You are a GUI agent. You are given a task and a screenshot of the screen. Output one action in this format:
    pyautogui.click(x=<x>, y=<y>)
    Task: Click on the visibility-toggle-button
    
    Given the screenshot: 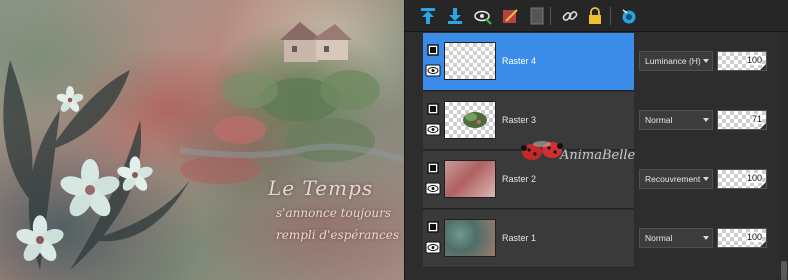 What is the action you would take?
    pyautogui.click(x=483, y=16)
    